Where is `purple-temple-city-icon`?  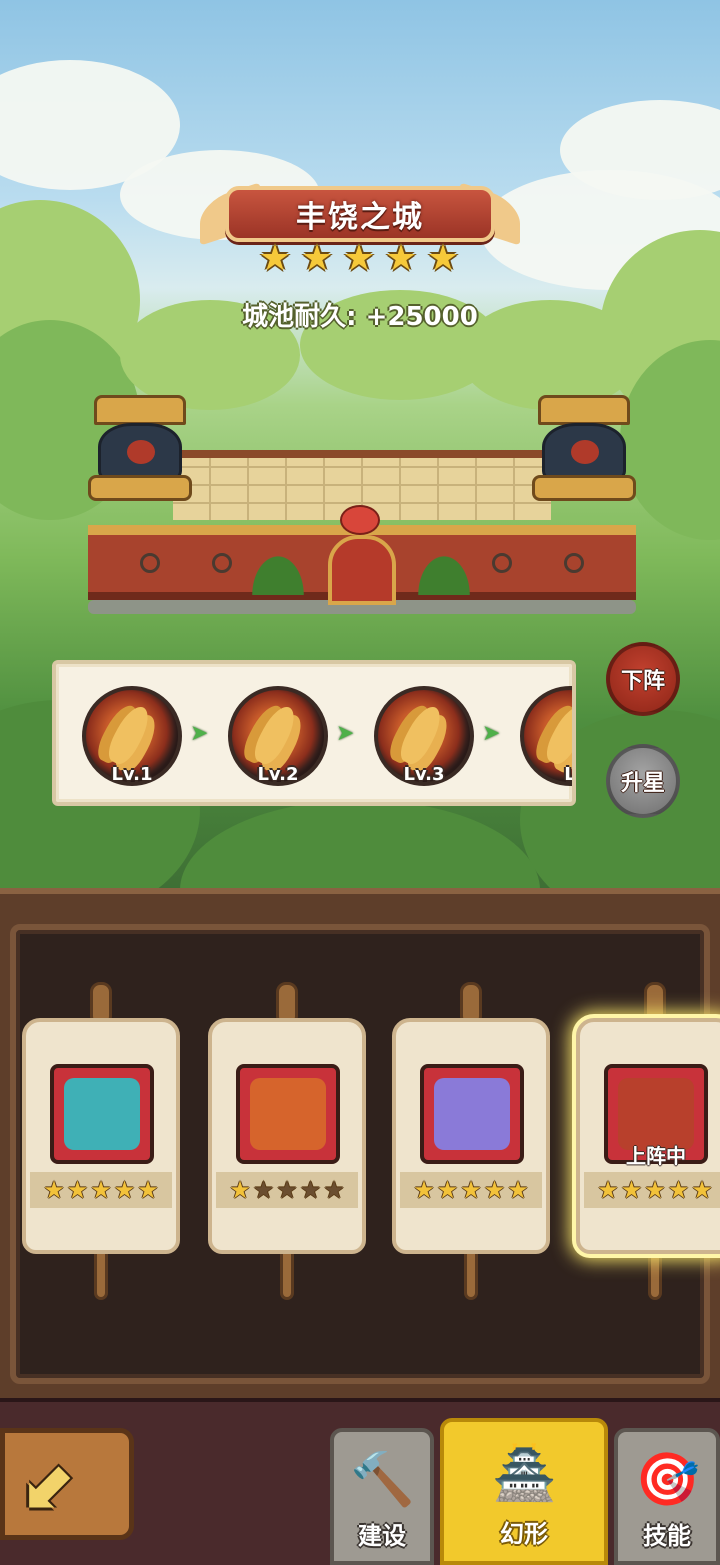
purple-temple-city-icon is located at coordinates (472, 1114).